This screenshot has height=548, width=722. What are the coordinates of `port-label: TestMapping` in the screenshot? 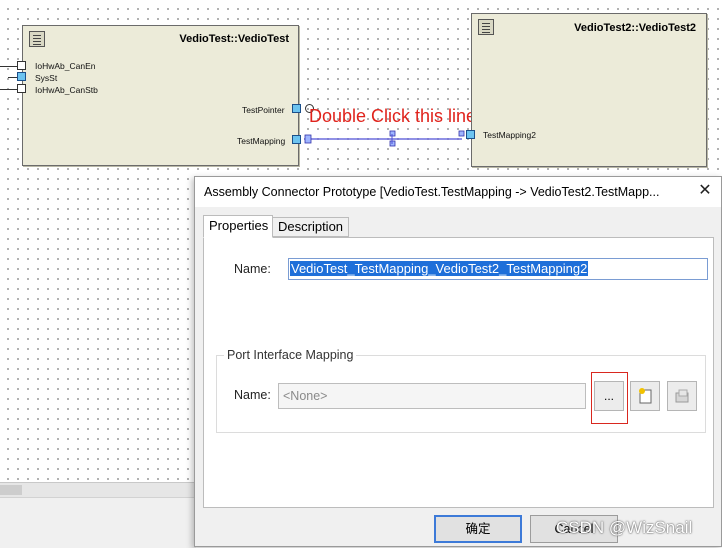 It's located at (261, 141).